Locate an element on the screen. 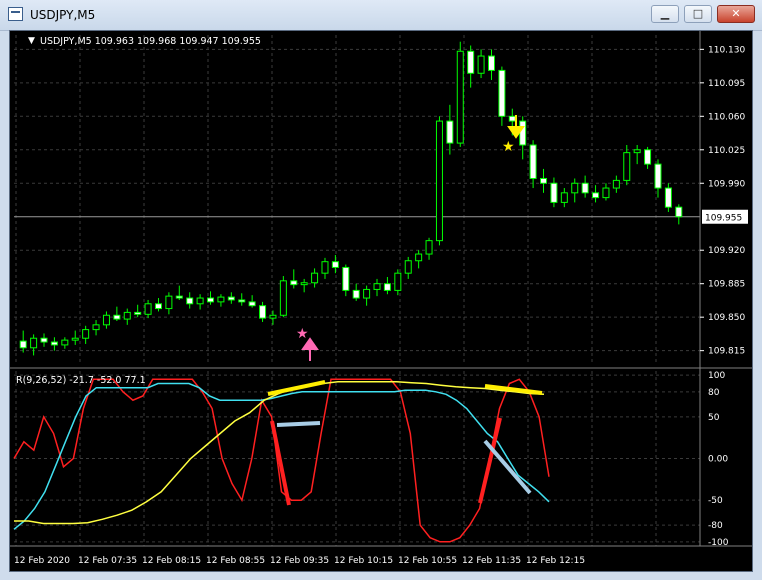  window-title: USDJPY,M5 is located at coordinates (63, 15).